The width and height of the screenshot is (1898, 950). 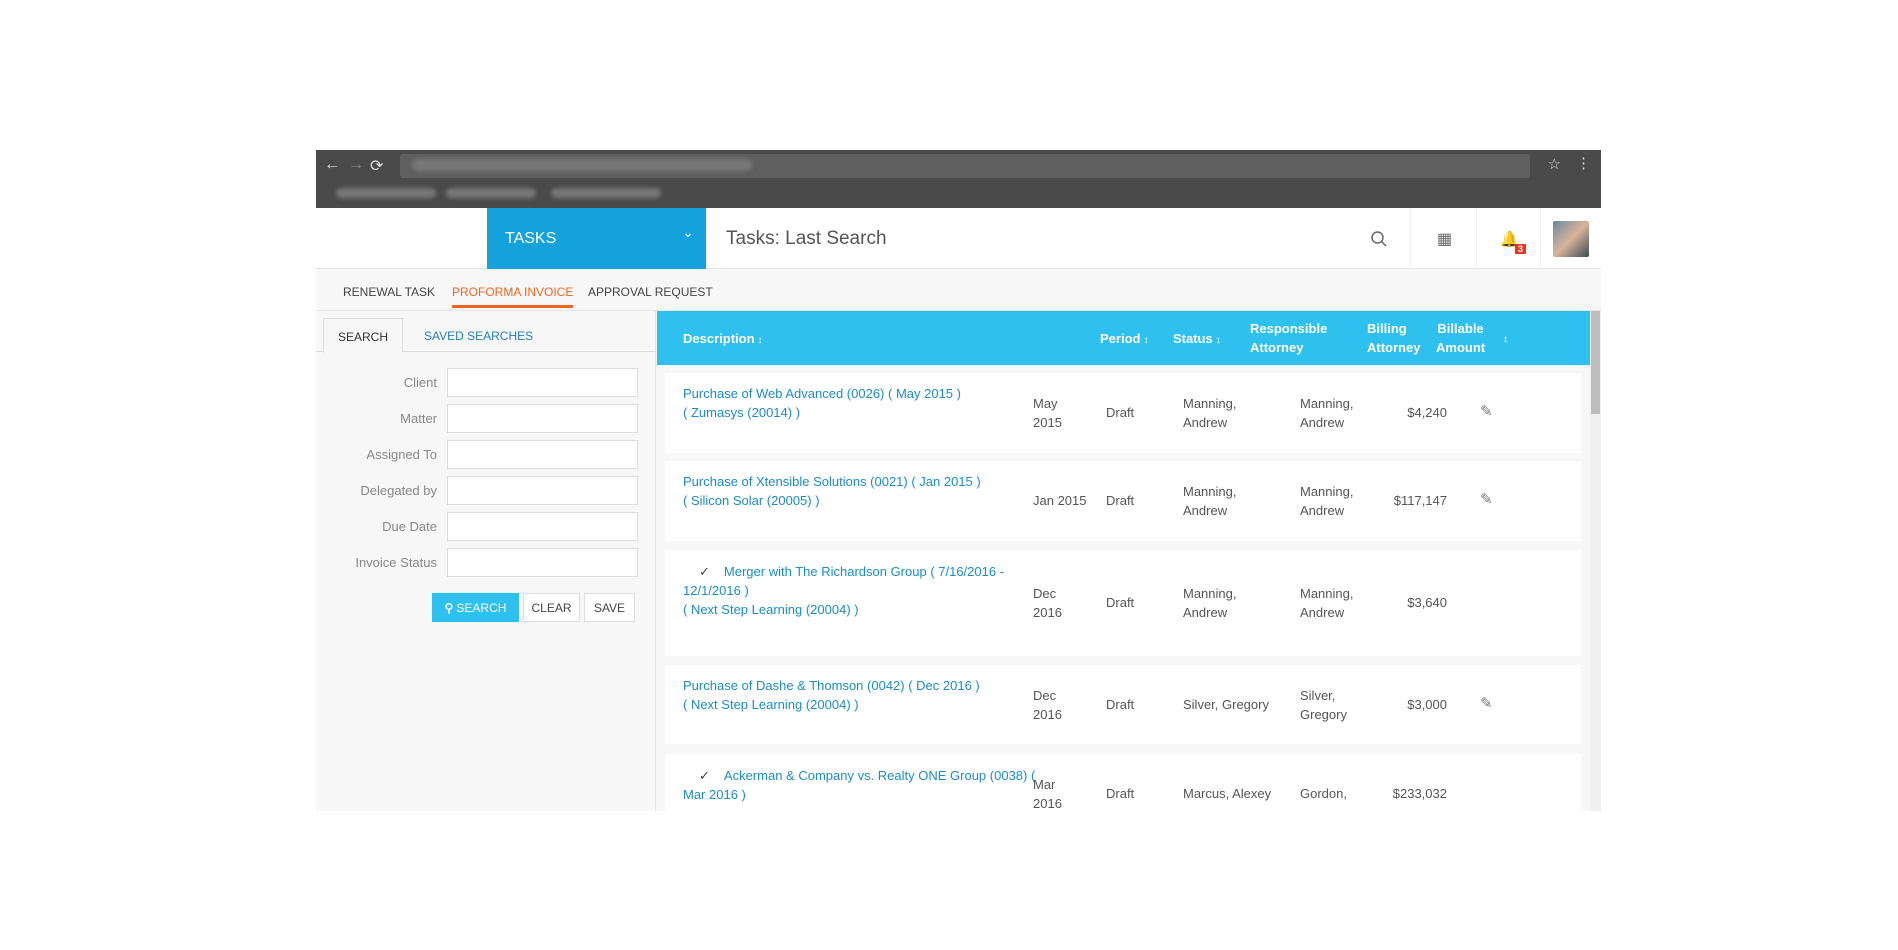 What do you see at coordinates (363, 335) in the screenshot?
I see `tab-search: SEARCH` at bounding box center [363, 335].